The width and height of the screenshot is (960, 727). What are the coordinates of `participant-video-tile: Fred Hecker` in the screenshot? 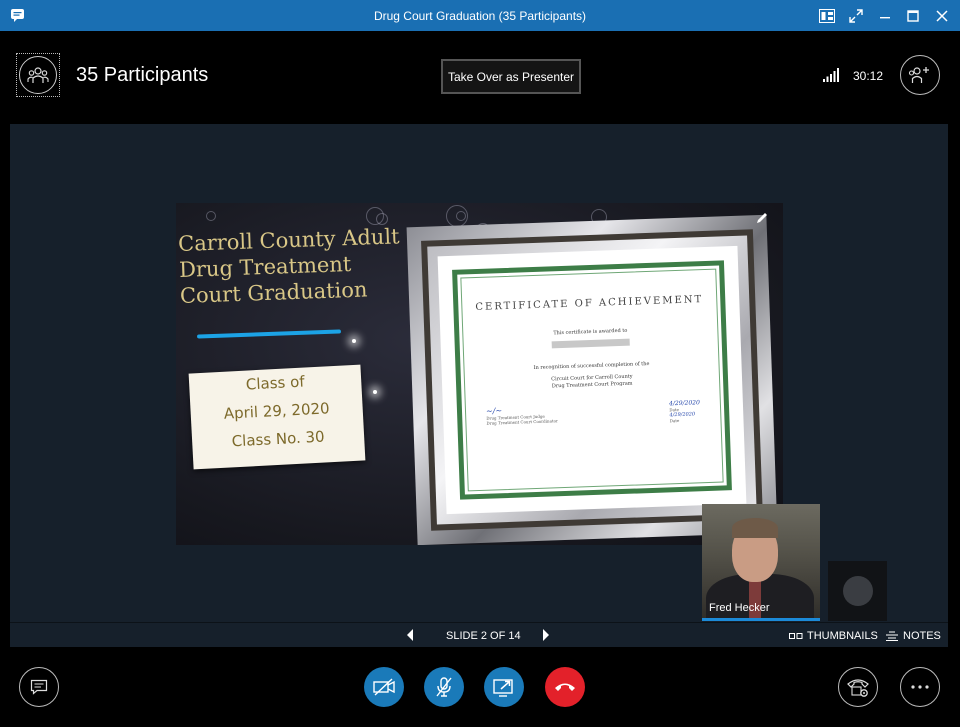 It's located at (761, 562).